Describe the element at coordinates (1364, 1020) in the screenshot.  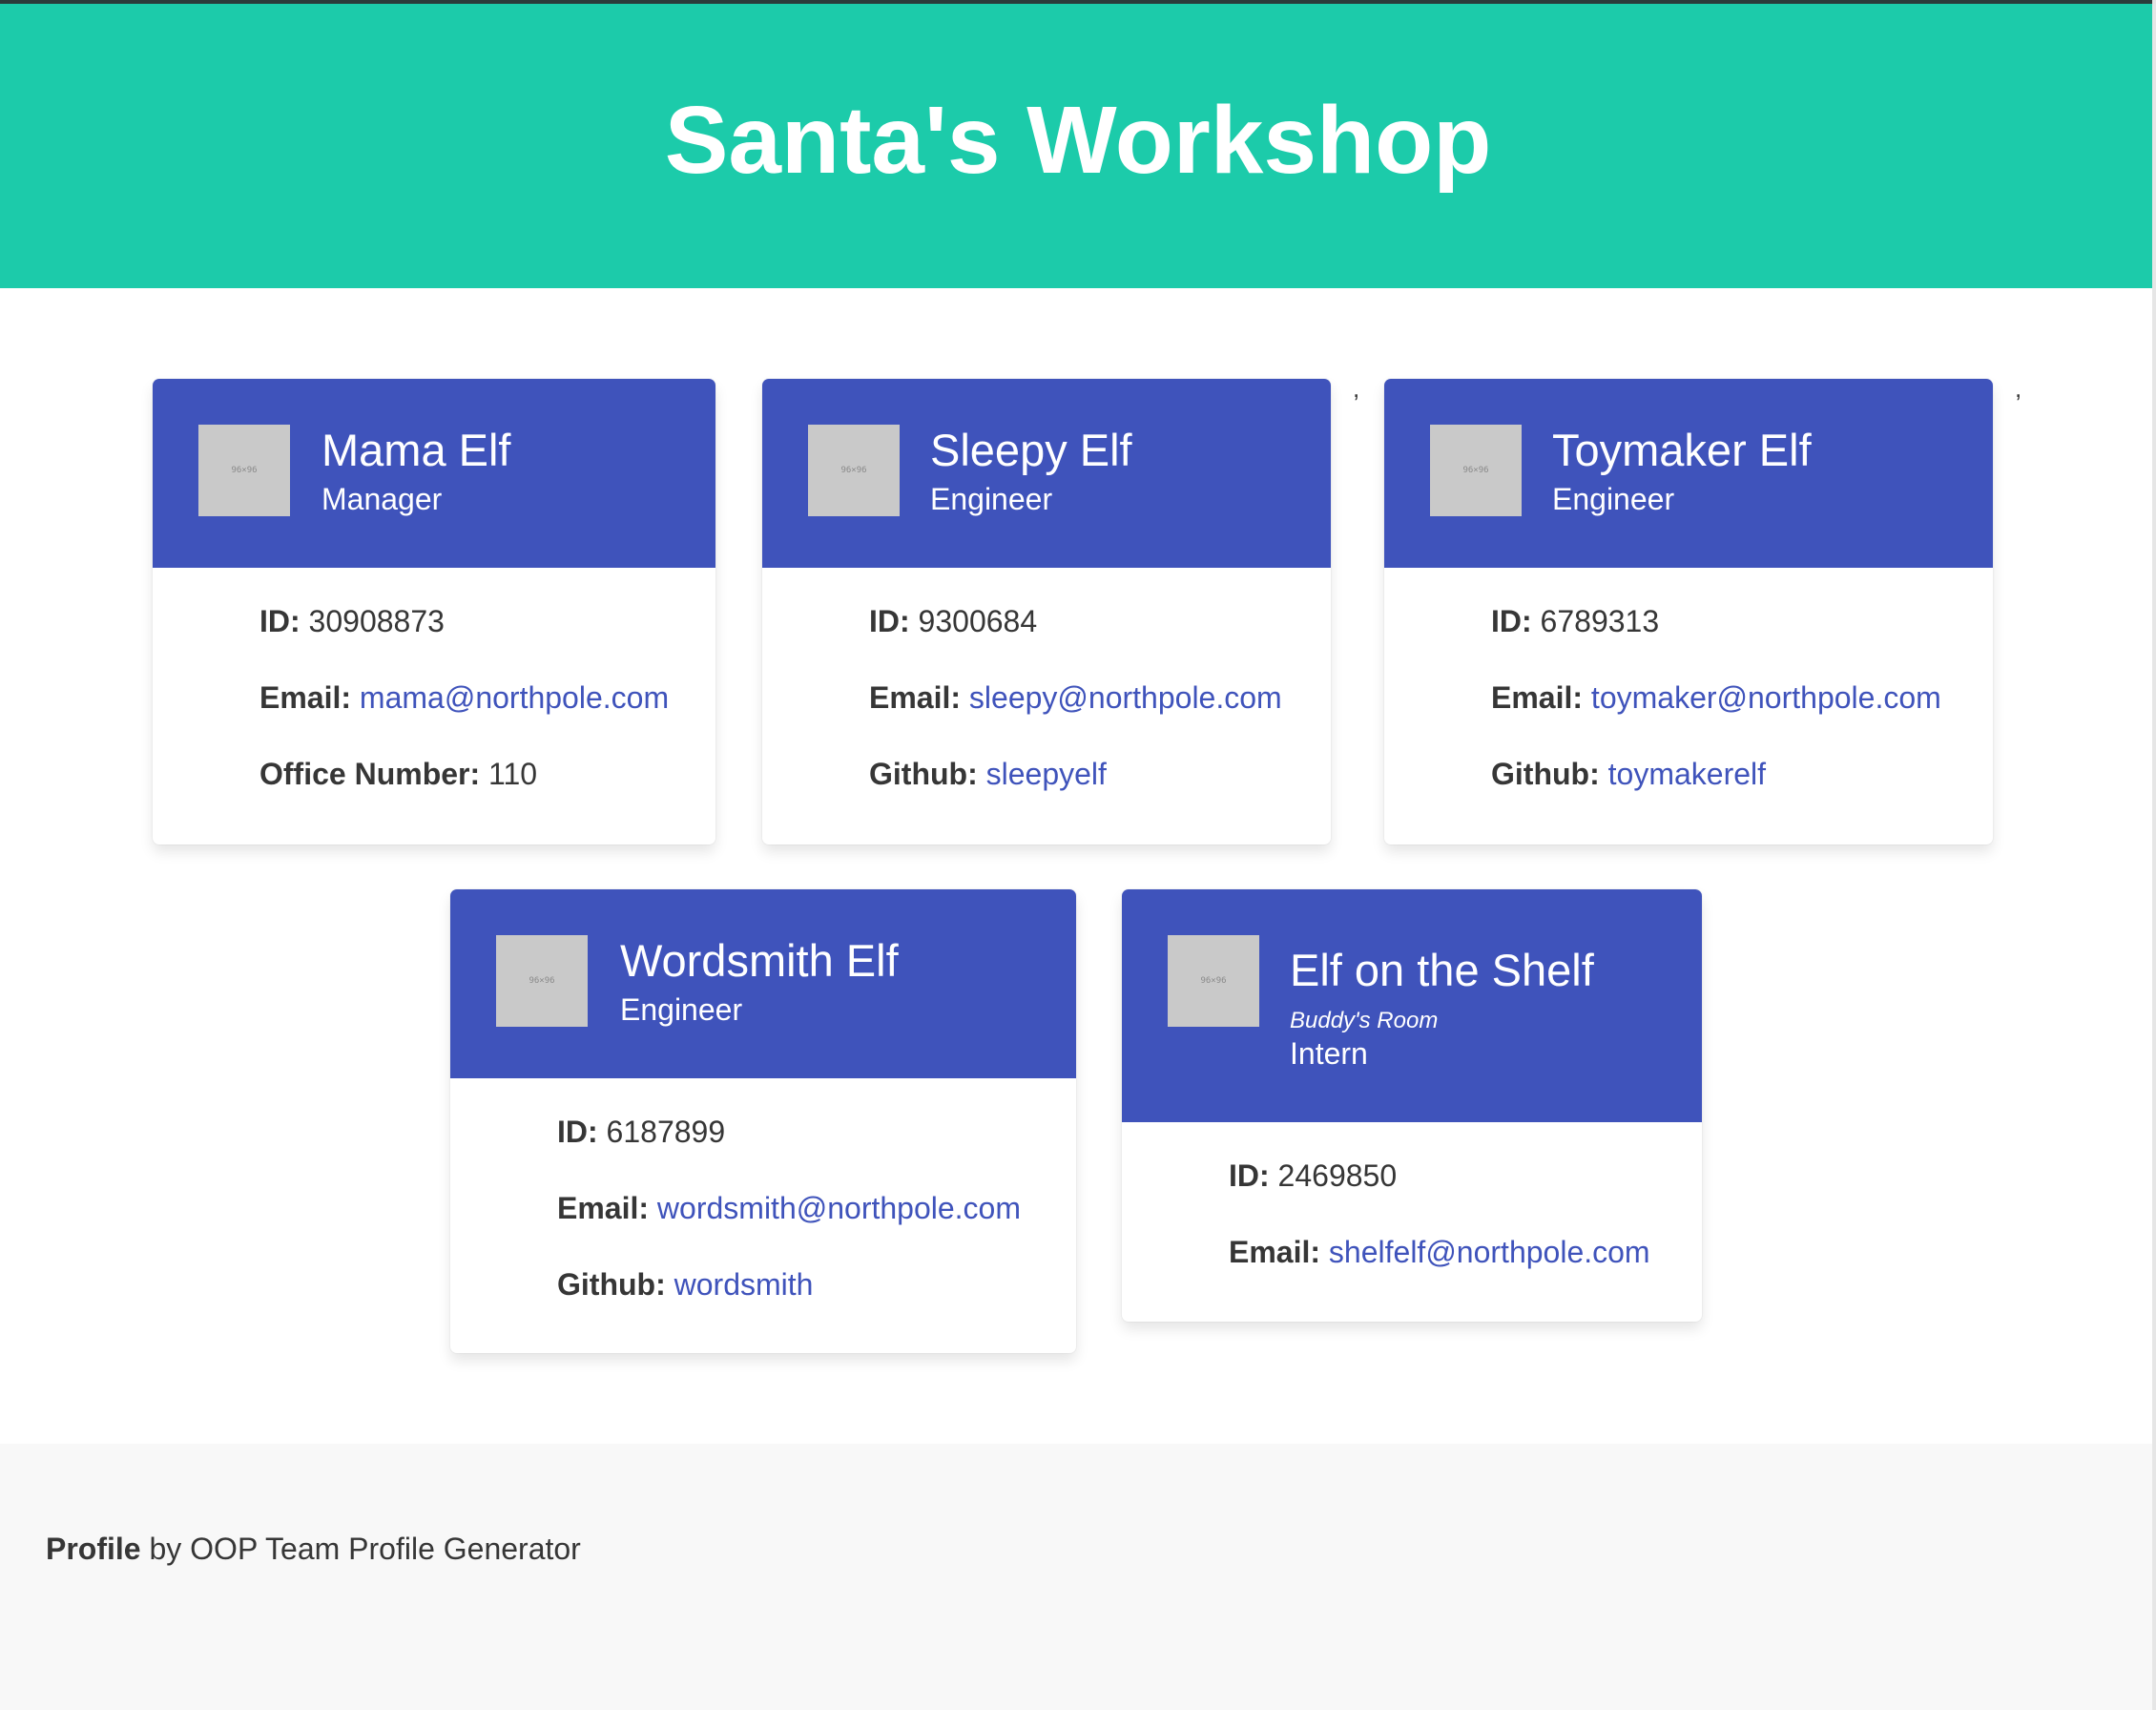
I see `employee-school: Buddy's Room` at that location.